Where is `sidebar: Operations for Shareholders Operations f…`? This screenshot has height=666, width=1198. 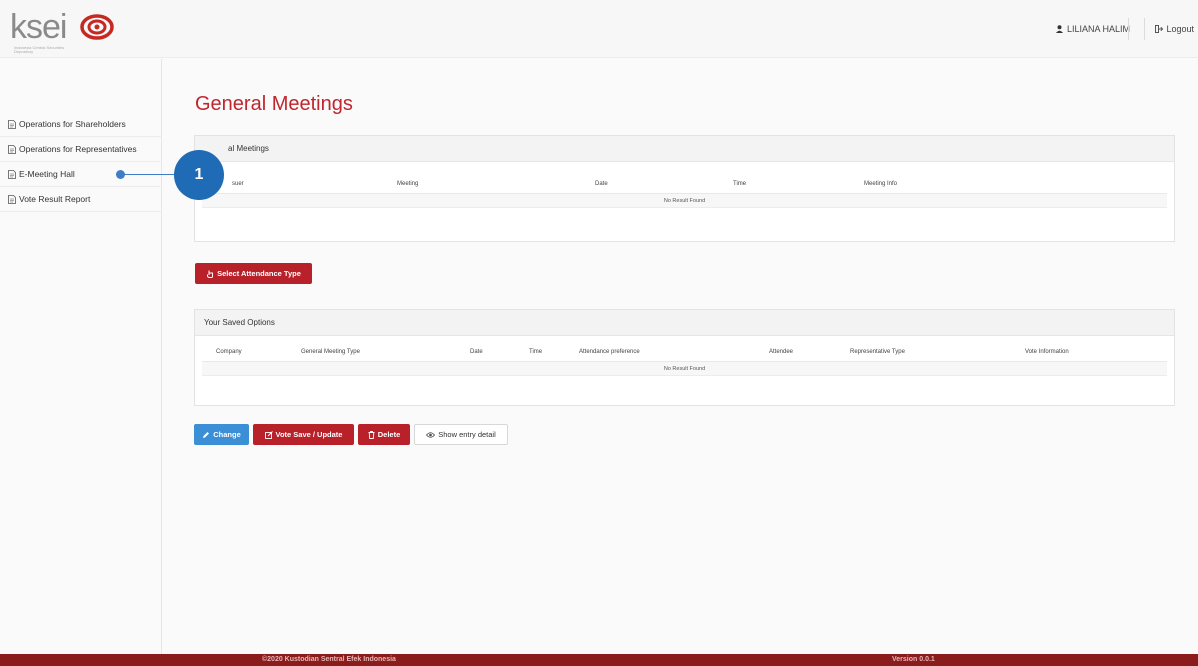 sidebar: Operations for Shareholders Operations f… is located at coordinates (81, 356).